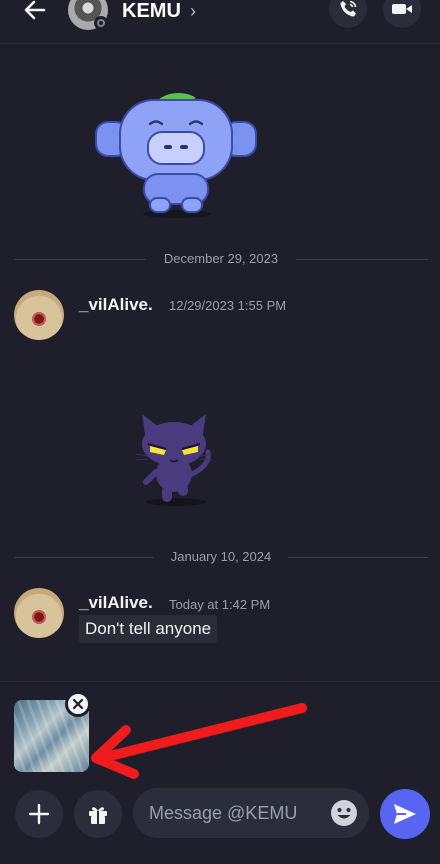 Image resolution: width=440 pixels, height=864 pixels. Describe the element at coordinates (78, 704) in the screenshot. I see `close-icon` at that location.